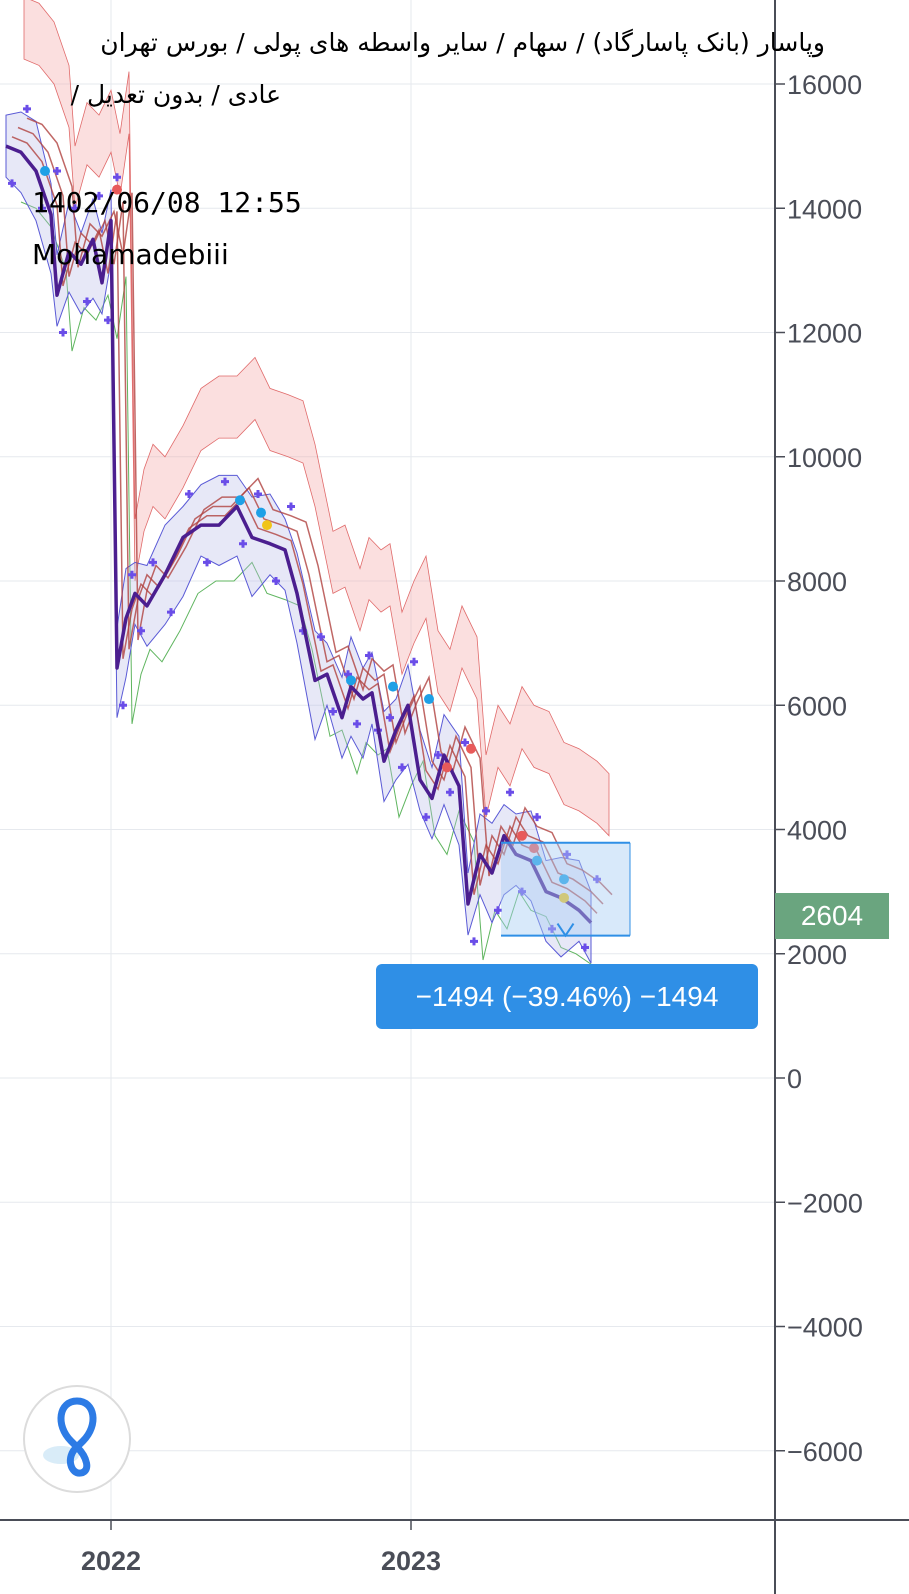 The height and width of the screenshot is (1594, 909). What do you see at coordinates (824, 85) in the screenshot?
I see `y-tick-label: 16000` at bounding box center [824, 85].